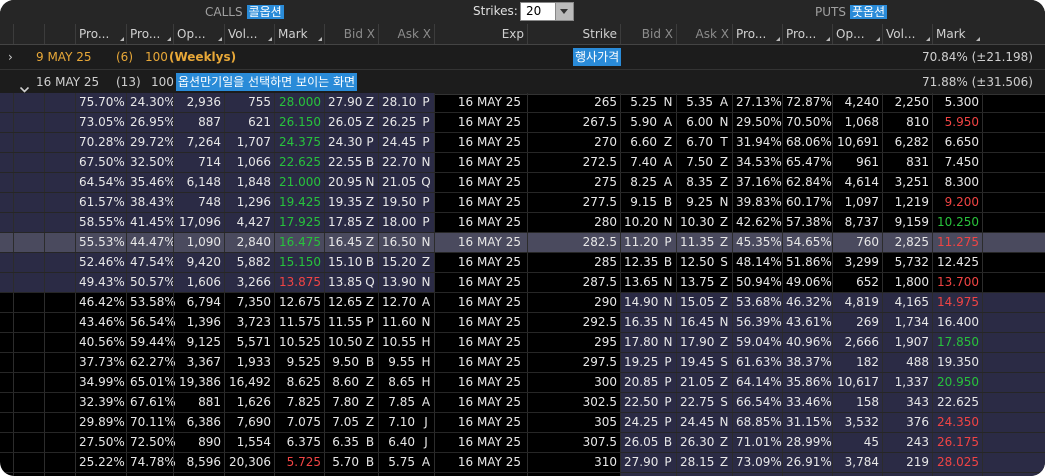 The image size is (1045, 476). Describe the element at coordinates (249, 202) in the screenshot. I see `call-volume: 1,296` at that location.